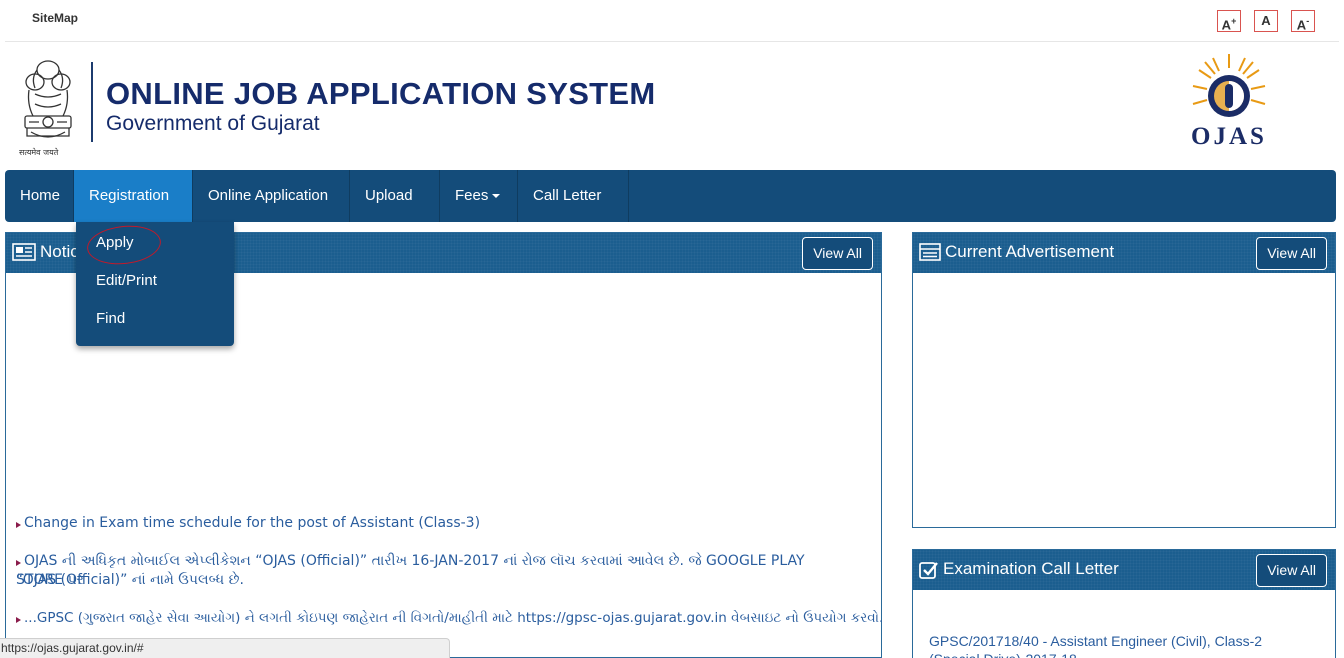 This screenshot has width=1344, height=658. Describe the element at coordinates (389, 195) in the screenshot. I see `nav-upload-label: Upload` at that location.